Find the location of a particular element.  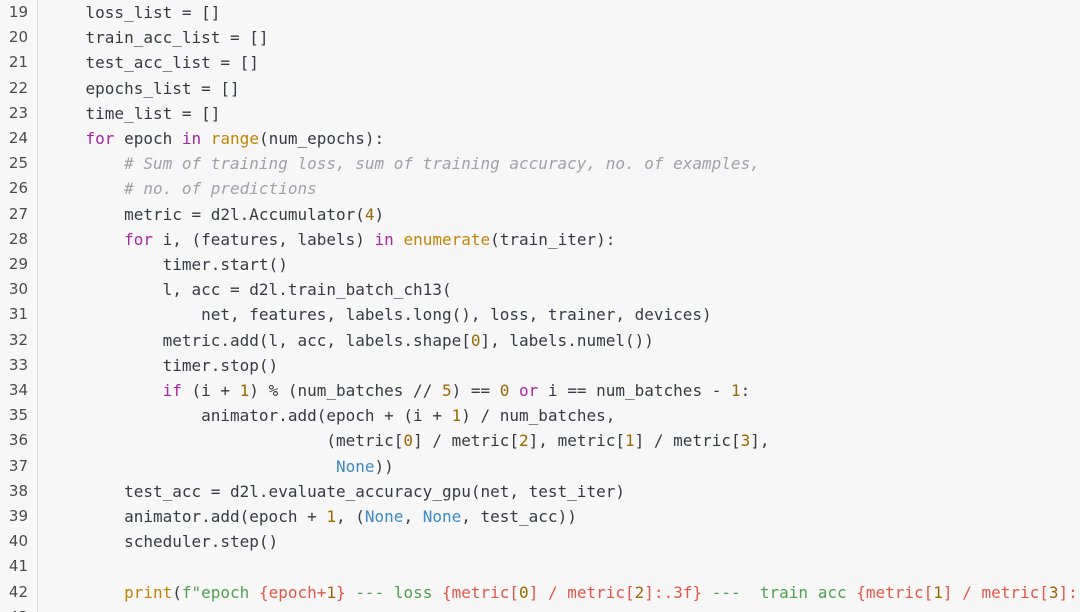

code-token: 4 is located at coordinates (369, 214).